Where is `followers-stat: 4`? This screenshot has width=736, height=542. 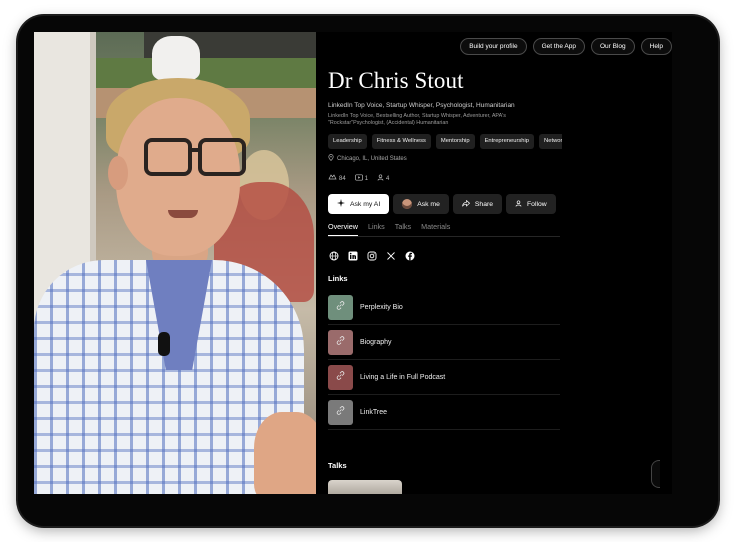
followers-stat: 4 is located at coordinates (383, 178).